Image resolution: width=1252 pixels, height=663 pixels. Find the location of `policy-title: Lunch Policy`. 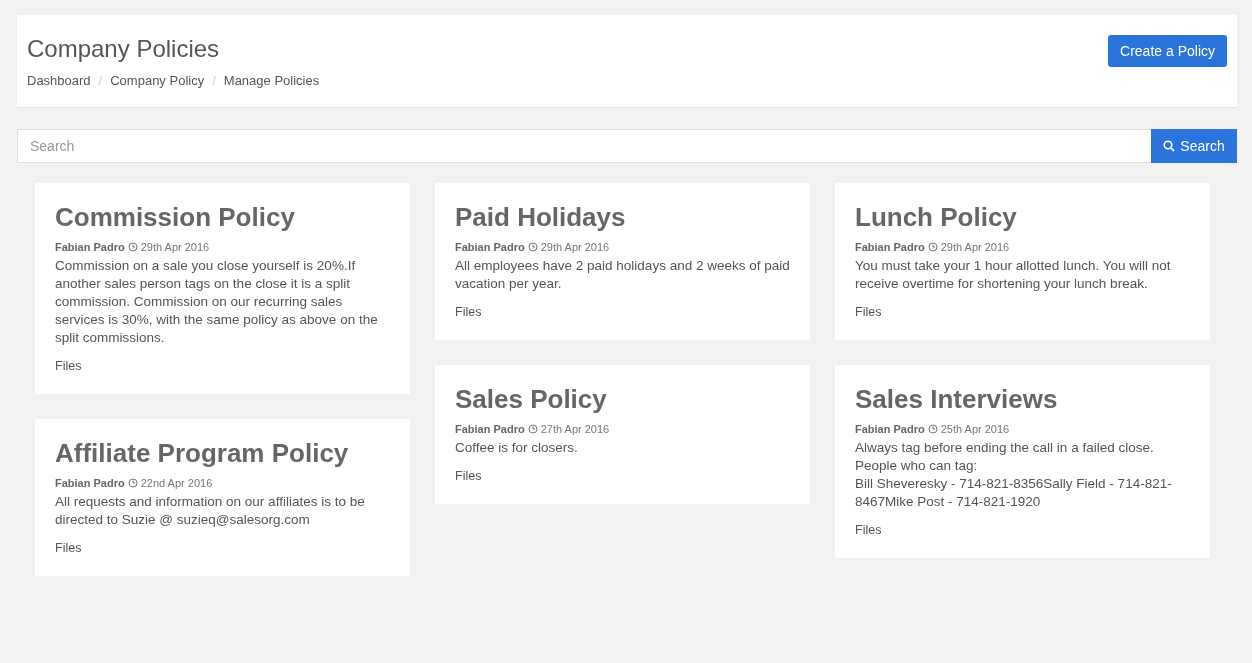

policy-title: Lunch Policy is located at coordinates (1022, 217).